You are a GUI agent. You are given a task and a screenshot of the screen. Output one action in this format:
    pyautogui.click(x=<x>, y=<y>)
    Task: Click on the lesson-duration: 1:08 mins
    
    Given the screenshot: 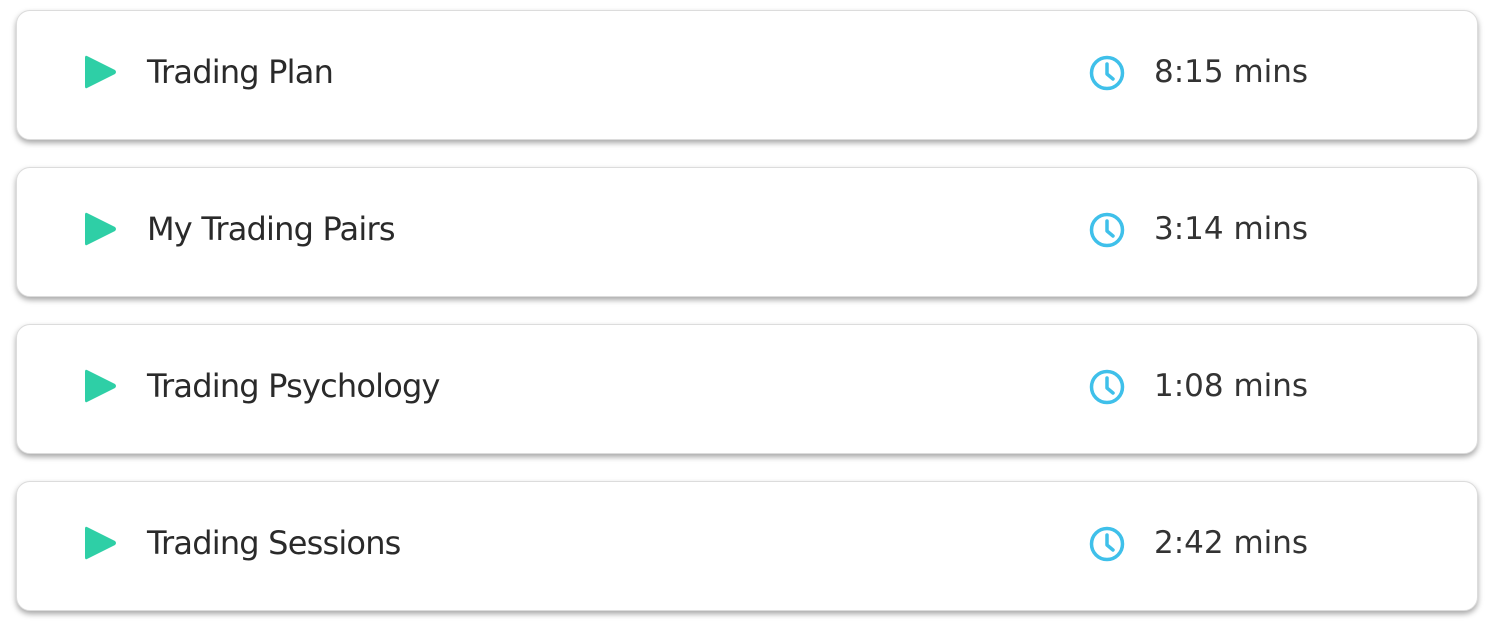 What is the action you would take?
    pyautogui.click(x=1231, y=386)
    